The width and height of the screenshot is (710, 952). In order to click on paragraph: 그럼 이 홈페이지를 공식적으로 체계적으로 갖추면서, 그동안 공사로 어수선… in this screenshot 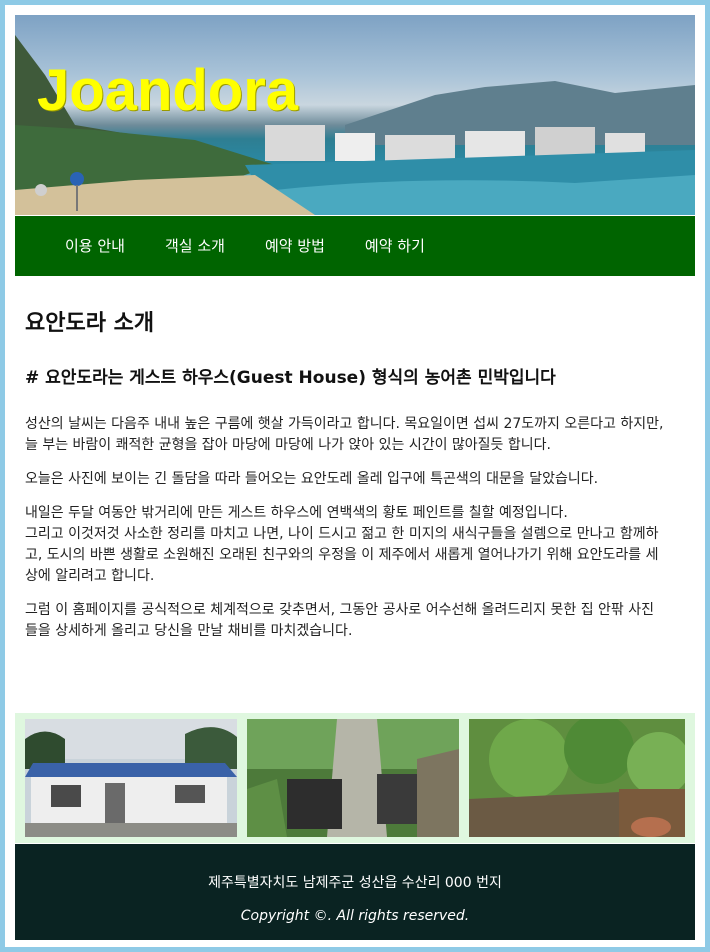, I will do `click(340, 620)`.